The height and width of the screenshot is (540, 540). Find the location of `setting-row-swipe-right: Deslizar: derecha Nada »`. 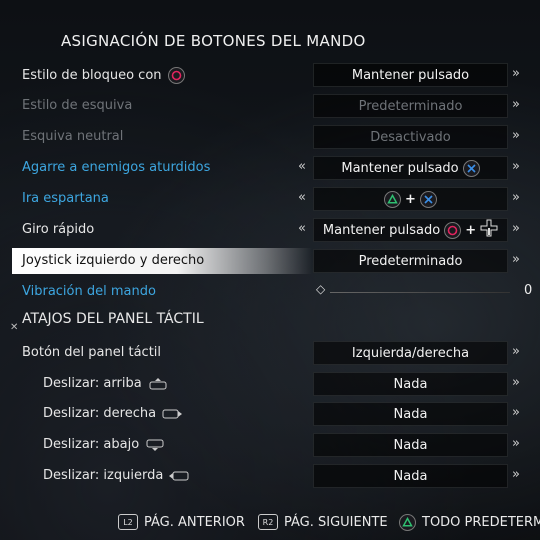

setting-row-swipe-right: Deslizar: derecha Nada » is located at coordinates (270, 414).